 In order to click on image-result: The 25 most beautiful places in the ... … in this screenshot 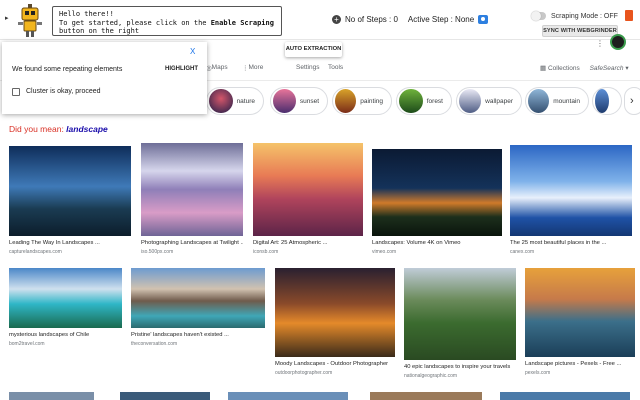, I will do `click(571, 200)`.